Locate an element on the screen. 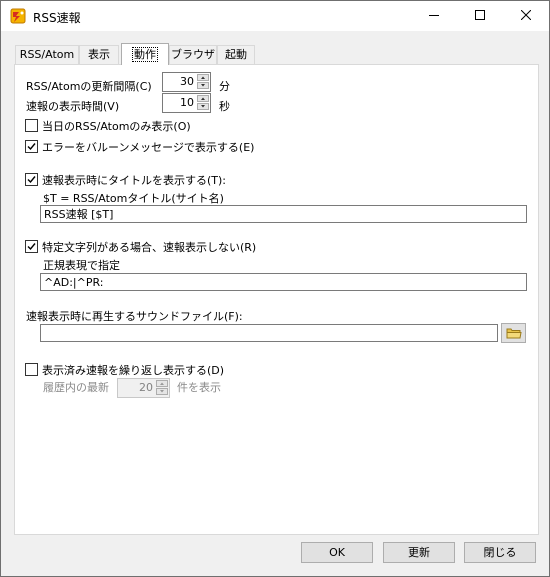  today-only-checkbox is located at coordinates (31, 125).